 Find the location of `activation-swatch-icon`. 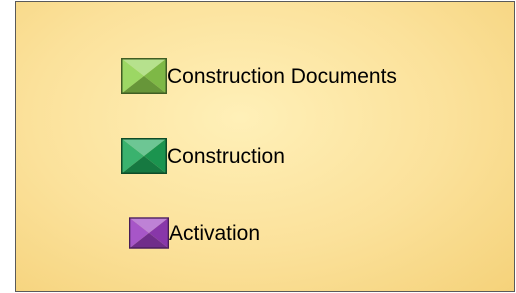

activation-swatch-icon is located at coordinates (149, 233).